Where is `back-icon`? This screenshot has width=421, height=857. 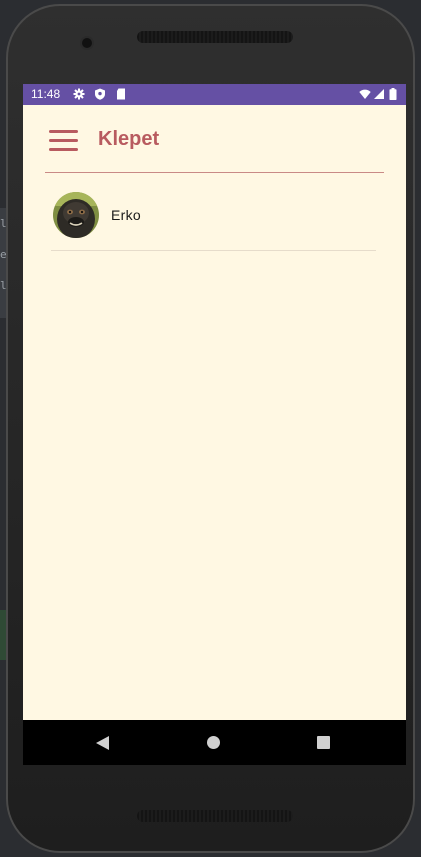
back-icon is located at coordinates (102, 743).